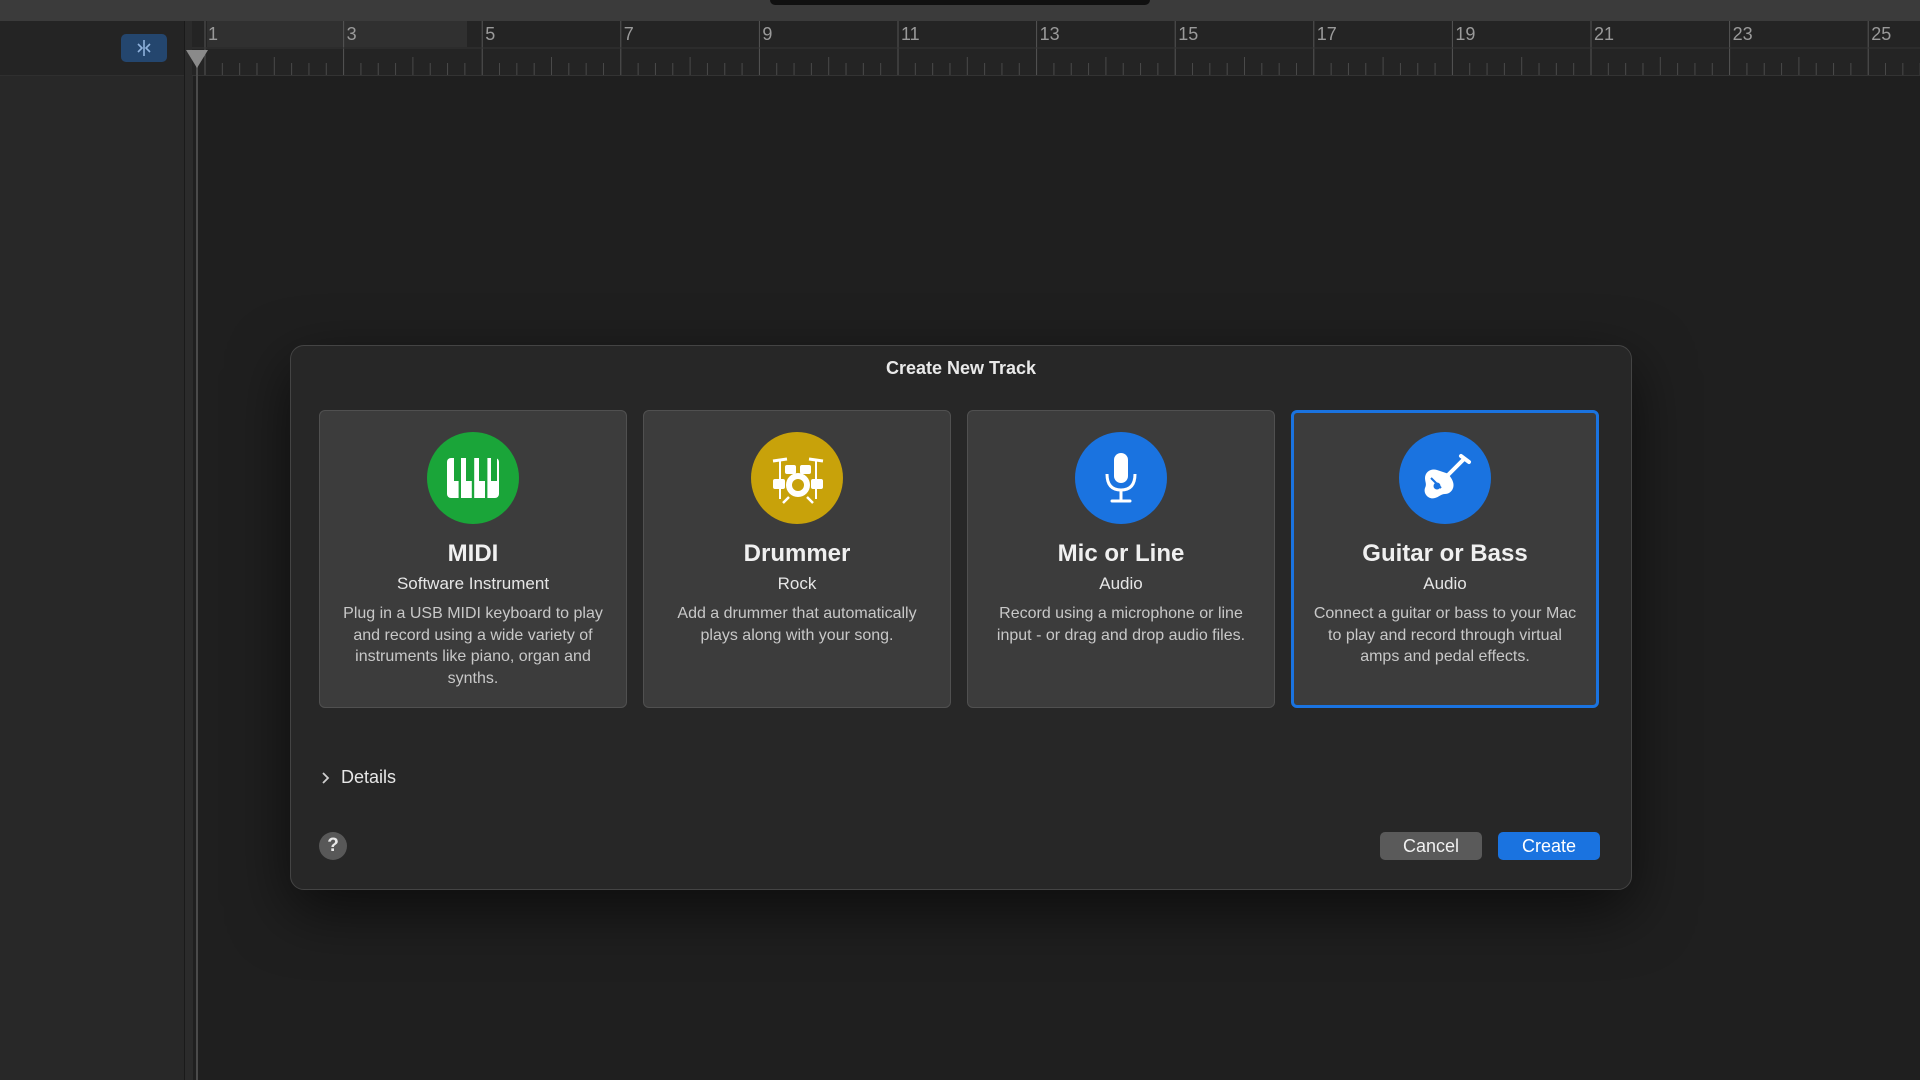  What do you see at coordinates (473, 478) in the screenshot?
I see `piano-keys-icon` at bounding box center [473, 478].